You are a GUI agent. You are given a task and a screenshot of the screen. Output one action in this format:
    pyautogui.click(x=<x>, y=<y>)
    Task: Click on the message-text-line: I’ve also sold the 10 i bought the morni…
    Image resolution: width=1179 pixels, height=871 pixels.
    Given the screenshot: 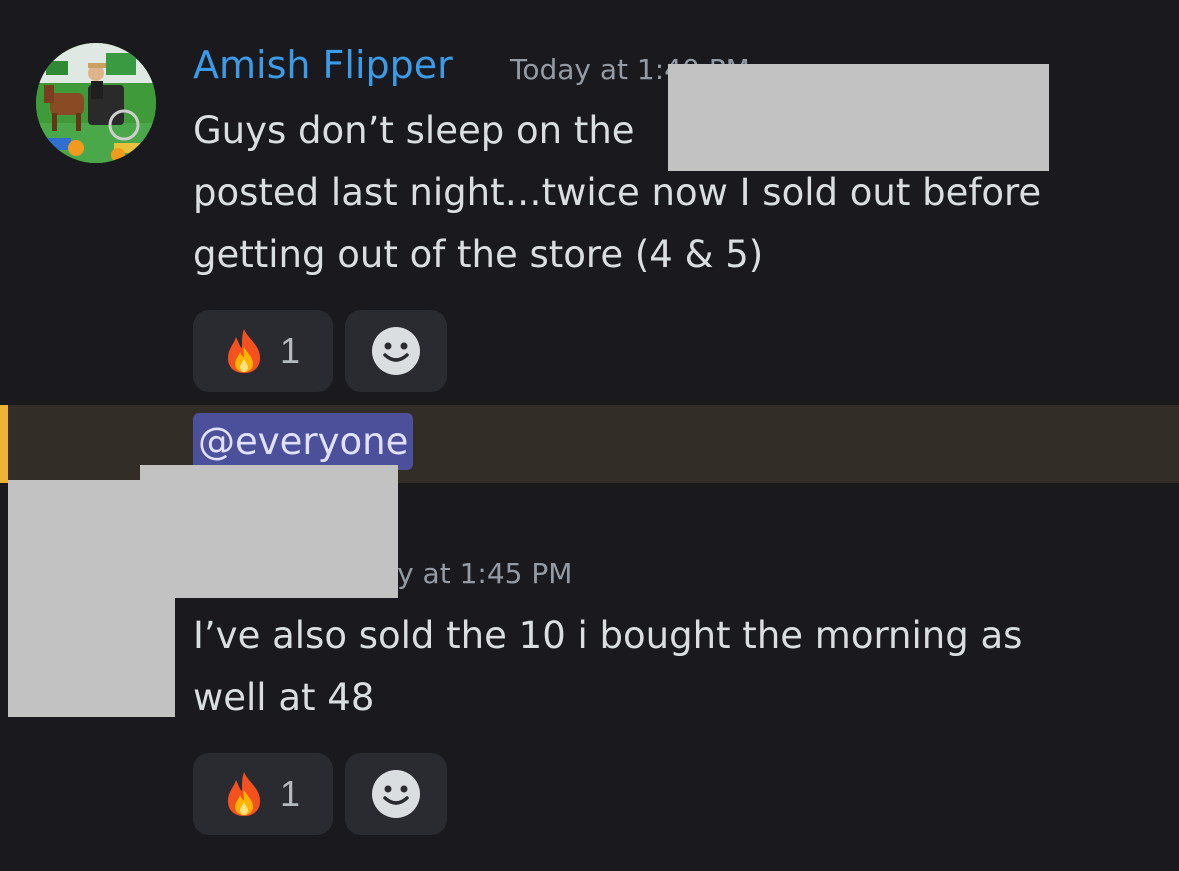 What is the action you would take?
    pyautogui.click(x=608, y=635)
    